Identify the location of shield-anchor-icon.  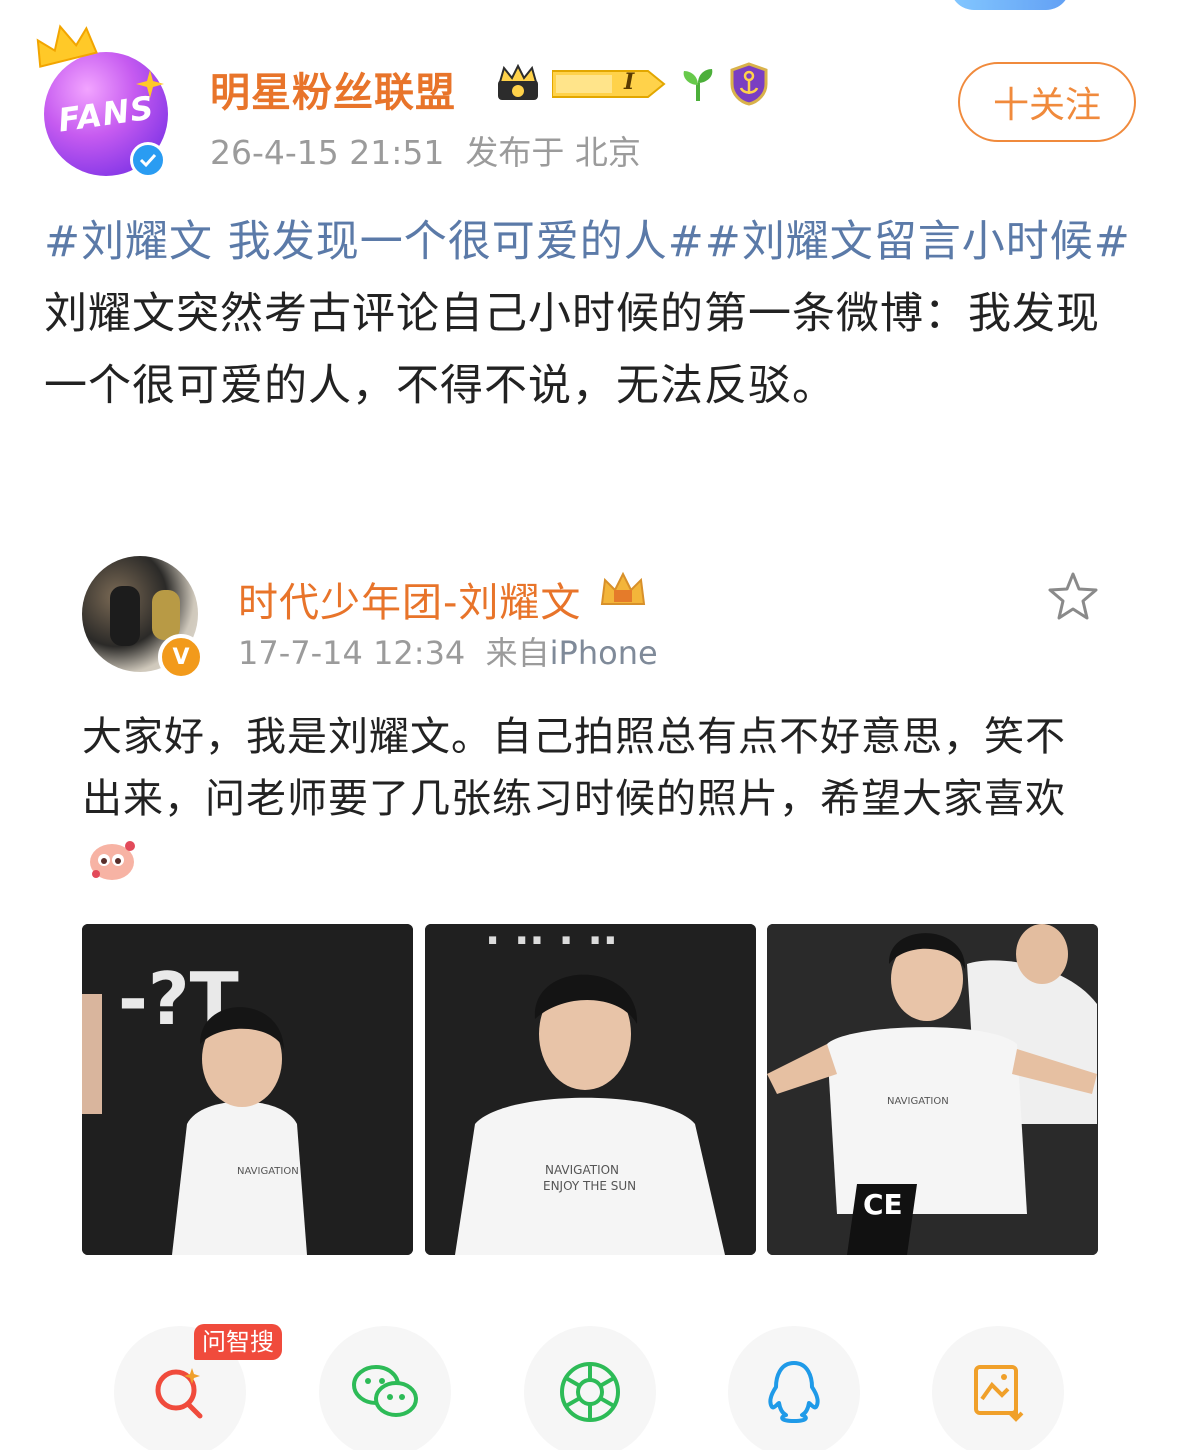
(749, 84).